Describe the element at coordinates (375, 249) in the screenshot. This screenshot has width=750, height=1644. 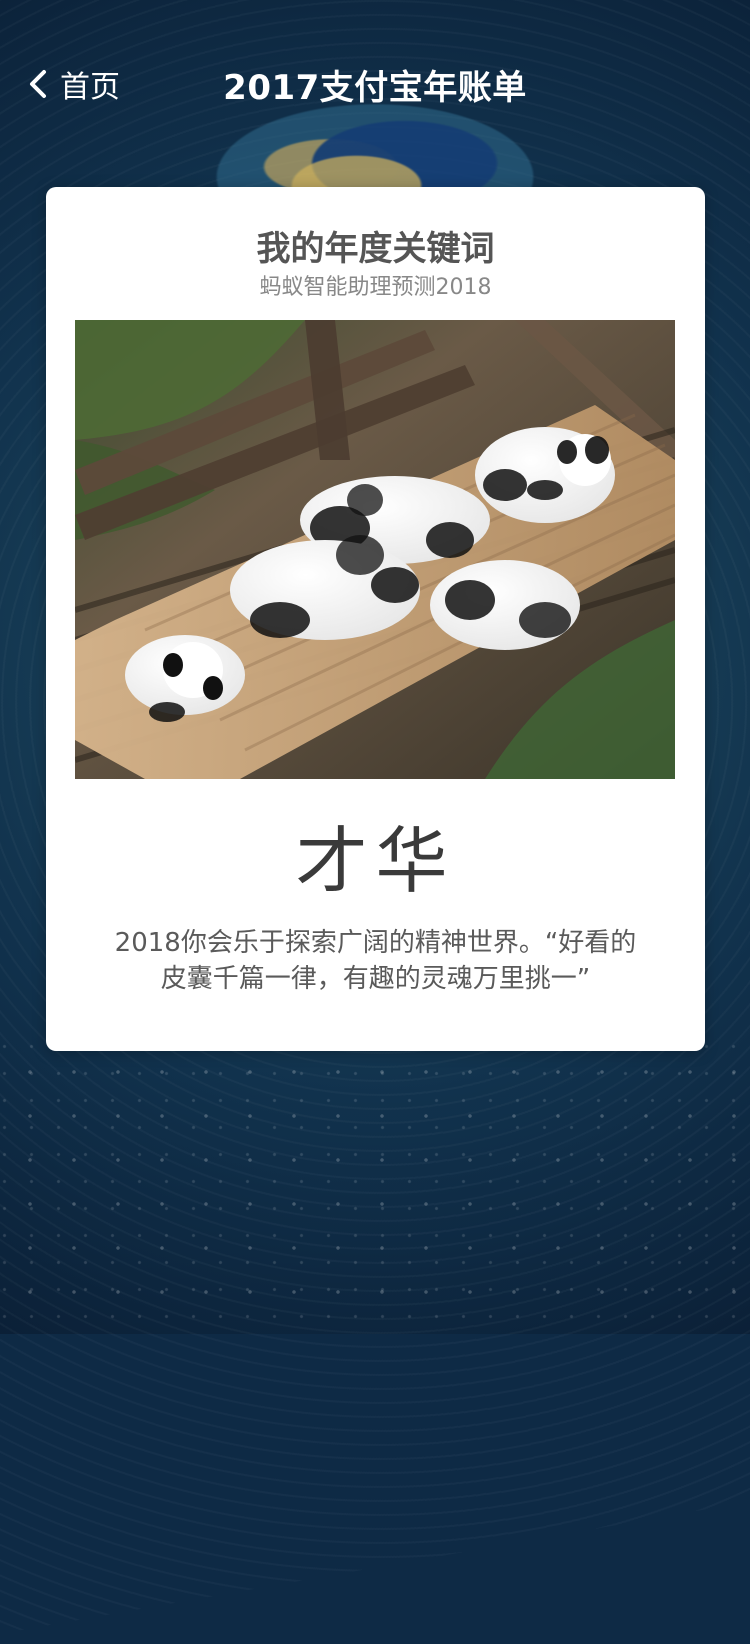
I see `card-title: 我的年度关键词` at that location.